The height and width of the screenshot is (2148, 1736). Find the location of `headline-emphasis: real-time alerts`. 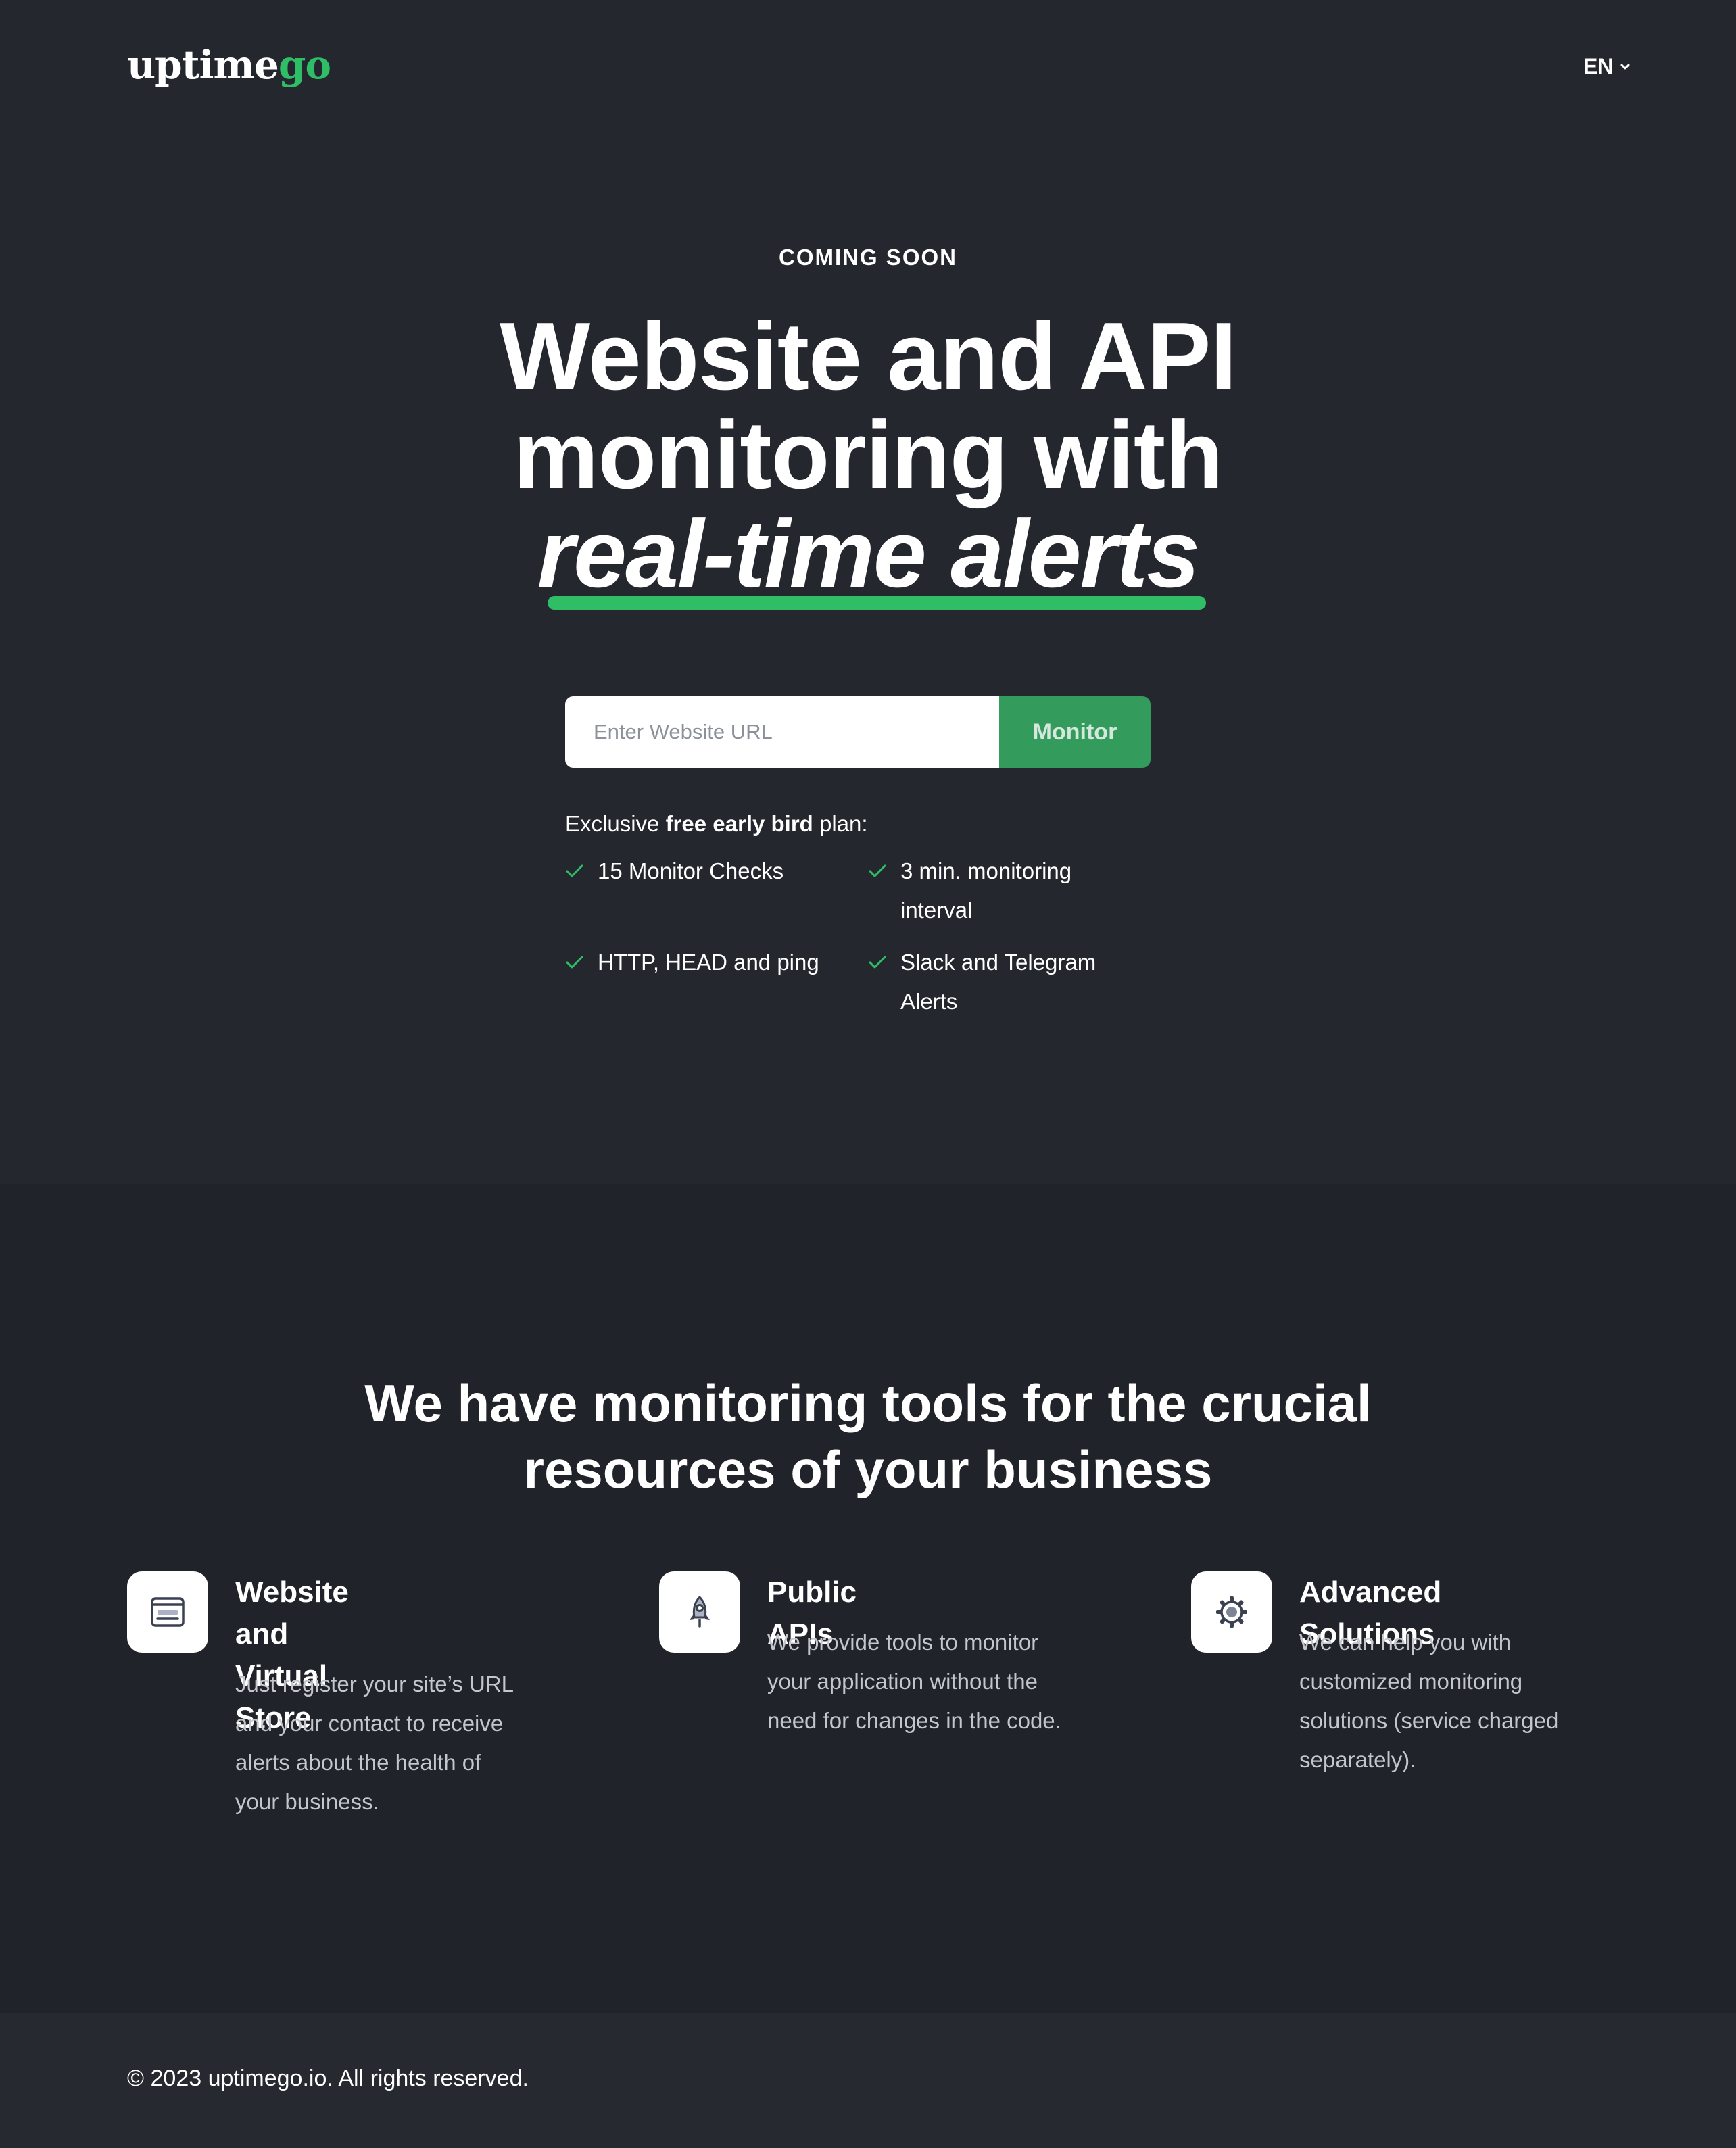

headline-emphasis: real-time alerts is located at coordinates (868, 554).